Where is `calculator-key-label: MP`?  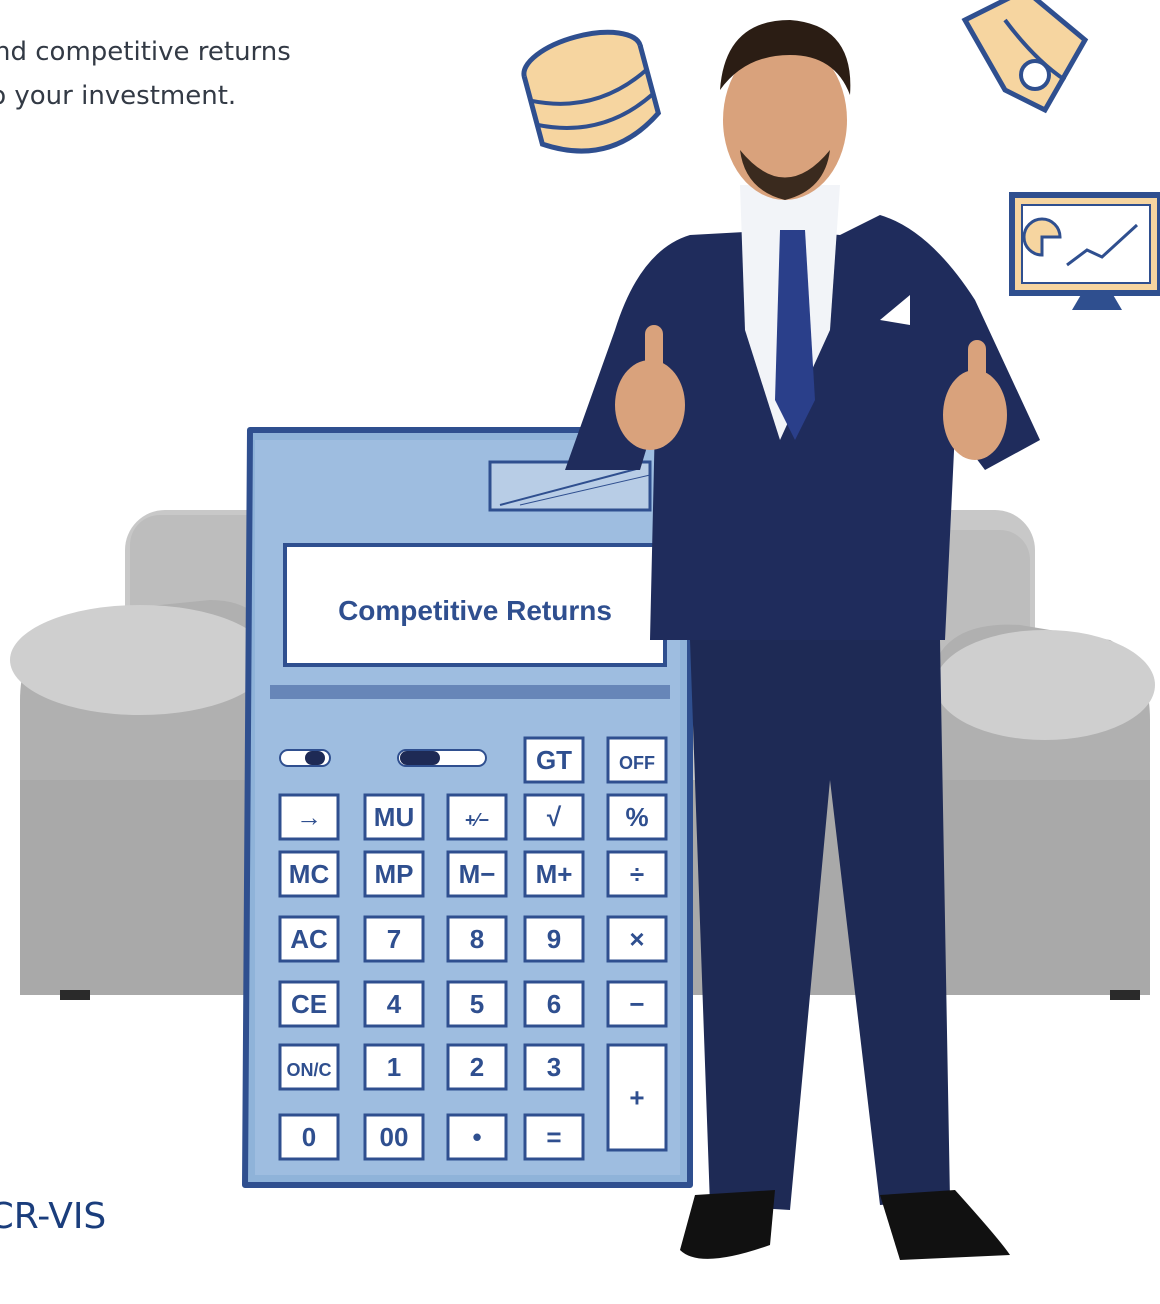 calculator-key-label: MP is located at coordinates (394, 874).